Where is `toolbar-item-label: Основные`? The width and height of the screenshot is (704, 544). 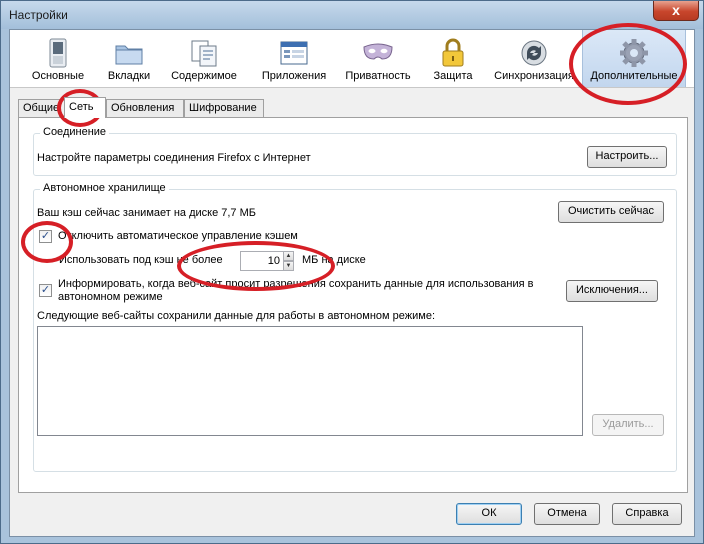 toolbar-item-label: Основные is located at coordinates (58, 76).